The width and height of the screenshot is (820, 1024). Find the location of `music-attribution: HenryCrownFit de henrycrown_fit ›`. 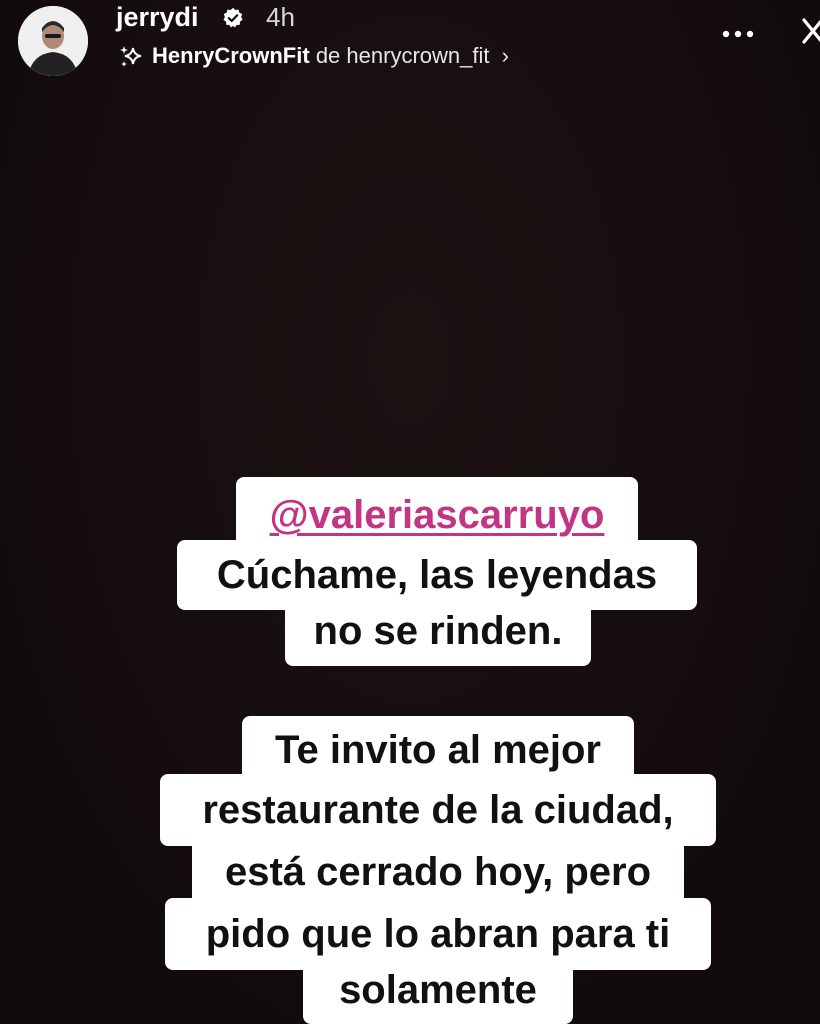

music-attribution: HenryCrownFit de henrycrown_fit › is located at coordinates (330, 56).